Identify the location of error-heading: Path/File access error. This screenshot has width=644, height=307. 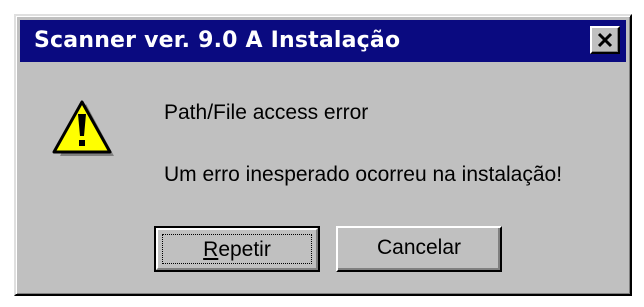
(266, 112).